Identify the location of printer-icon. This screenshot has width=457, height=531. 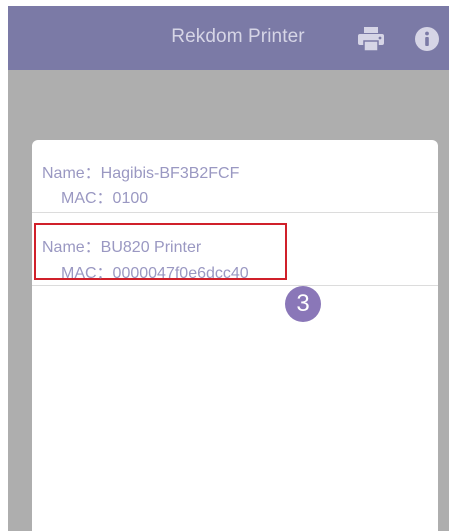
(371, 39).